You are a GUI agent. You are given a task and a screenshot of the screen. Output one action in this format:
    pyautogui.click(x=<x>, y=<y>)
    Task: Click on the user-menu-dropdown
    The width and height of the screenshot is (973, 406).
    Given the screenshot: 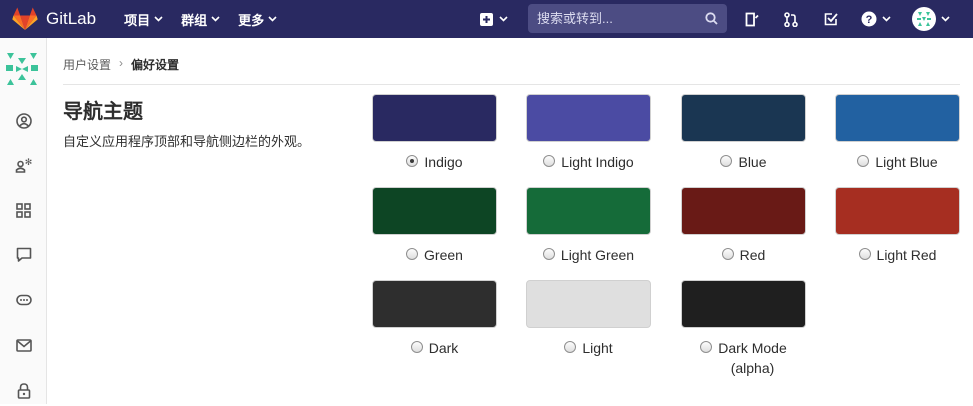 What is the action you would take?
    pyautogui.click(x=931, y=19)
    